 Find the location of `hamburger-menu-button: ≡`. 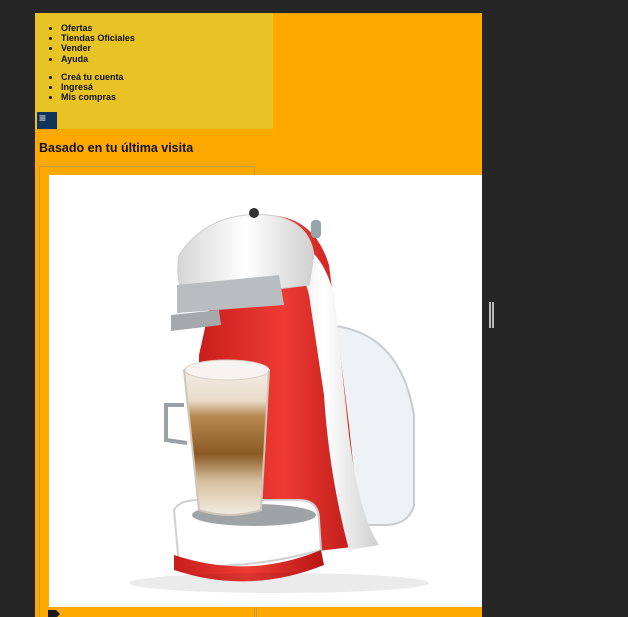

hamburger-menu-button: ≡ is located at coordinates (47, 120).